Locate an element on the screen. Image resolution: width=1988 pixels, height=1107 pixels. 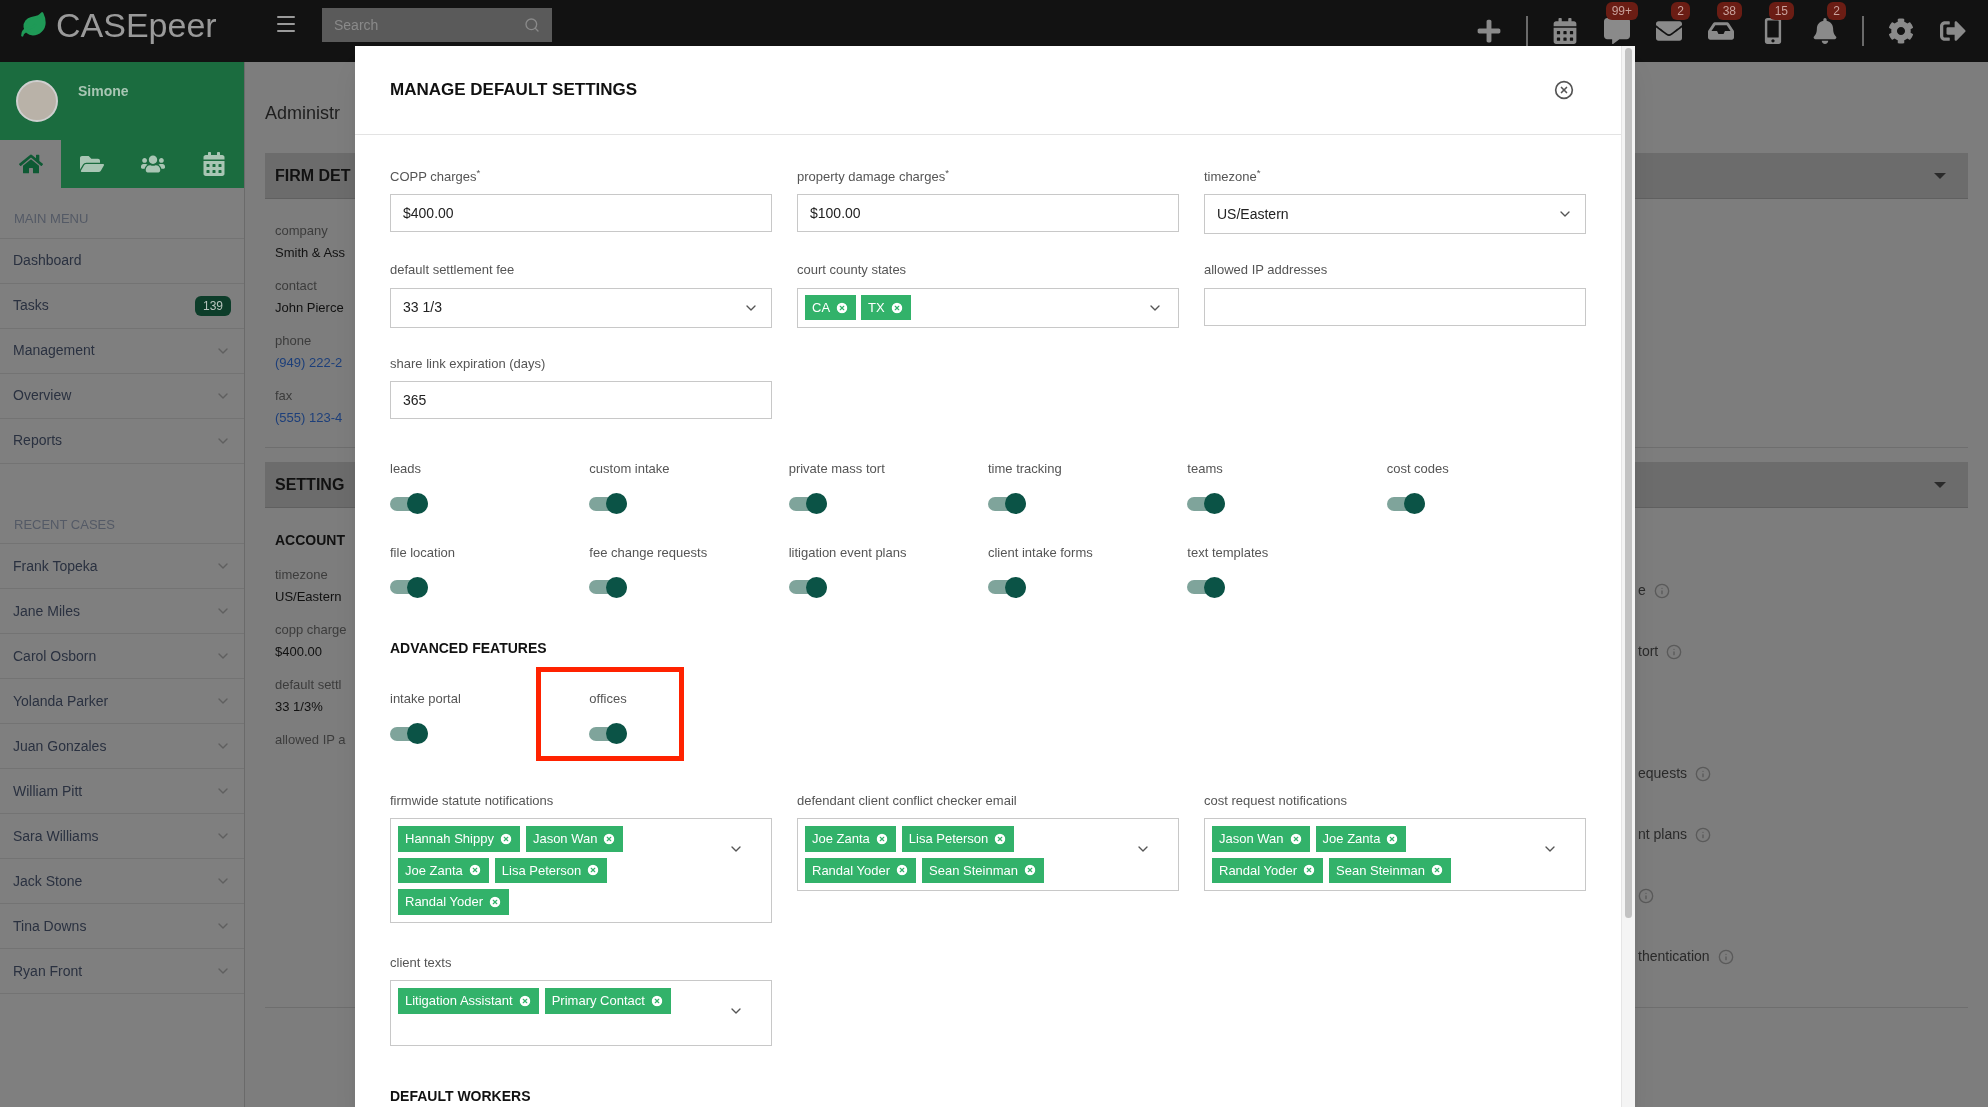
field-label: company is located at coordinates (302, 231).